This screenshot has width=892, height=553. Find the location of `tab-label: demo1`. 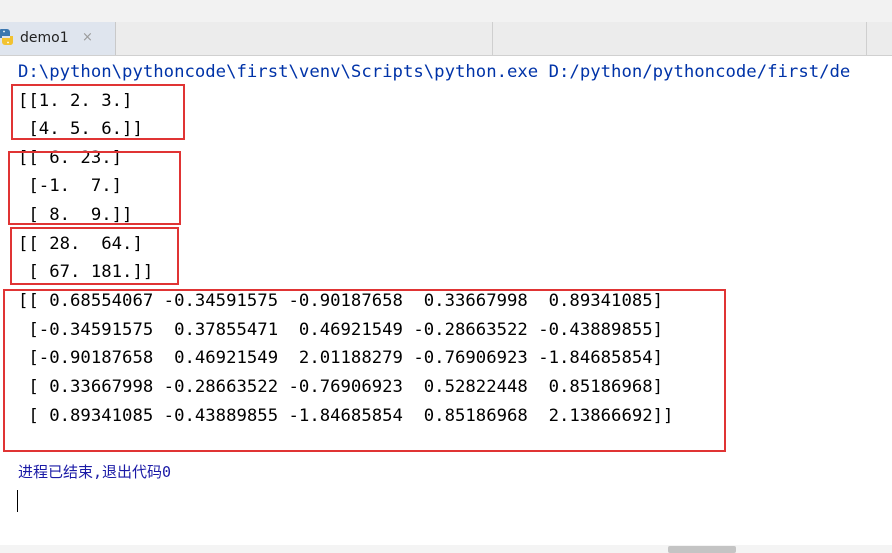

tab-label: demo1 is located at coordinates (44, 38).